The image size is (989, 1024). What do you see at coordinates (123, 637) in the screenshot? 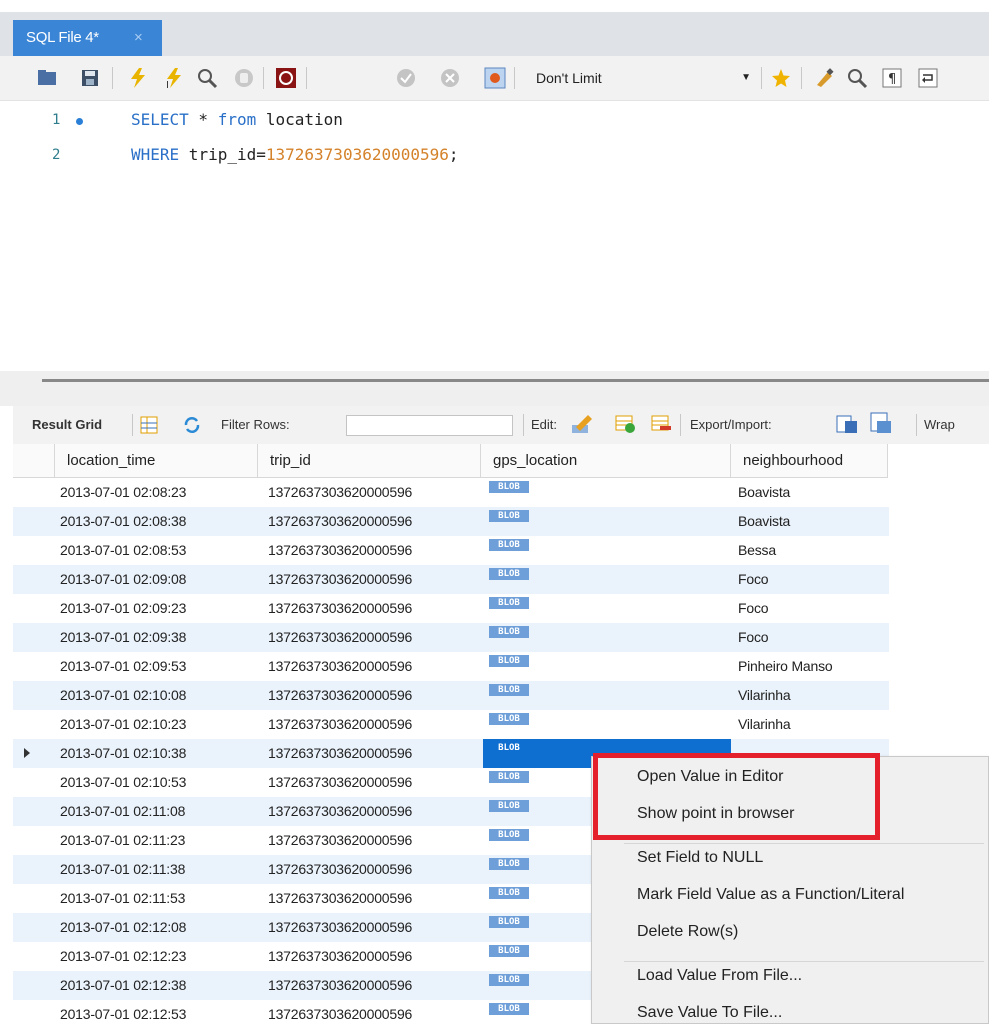
I see `cell-location-time: 2013-07-01 02:09:38` at bounding box center [123, 637].